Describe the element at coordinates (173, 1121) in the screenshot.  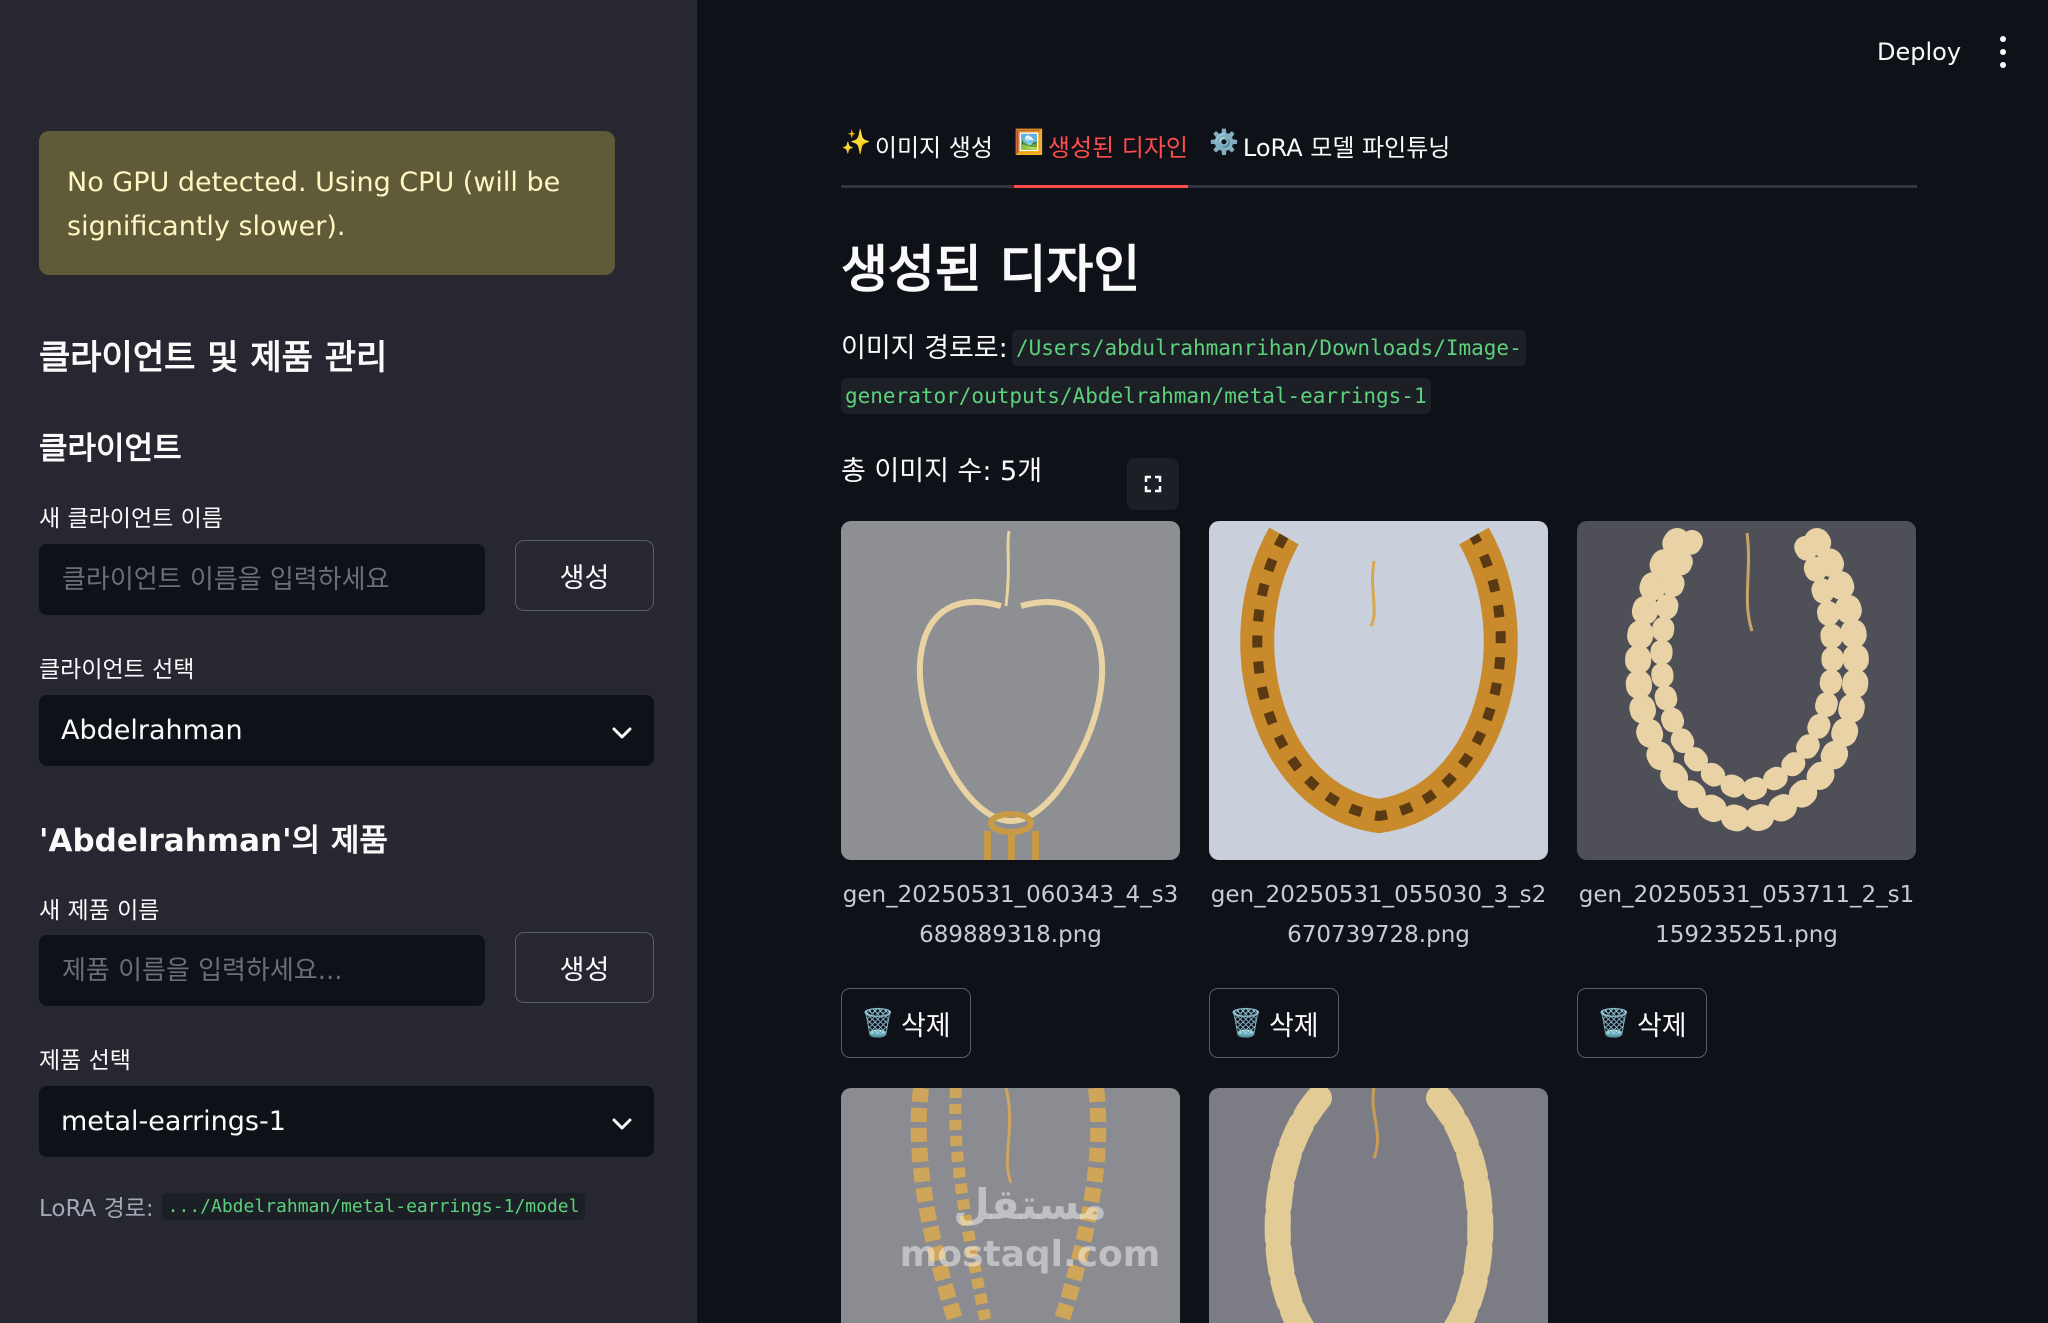
I see `product-select-value: metal-earrings-1` at that location.